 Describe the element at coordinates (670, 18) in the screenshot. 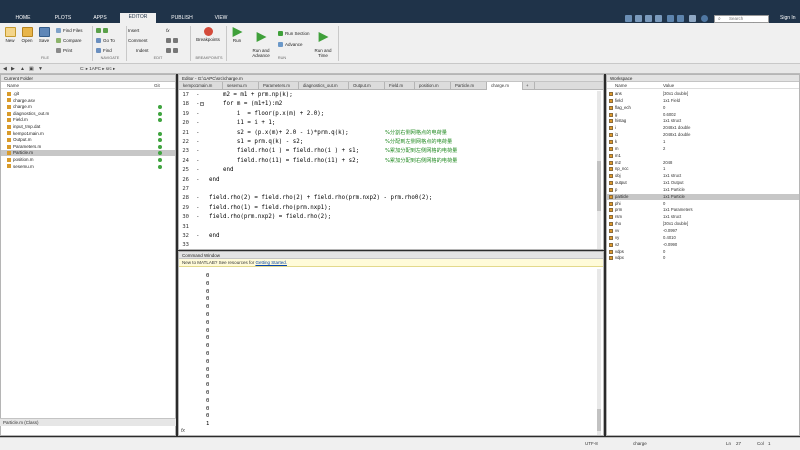

I see `undo-icon` at that location.